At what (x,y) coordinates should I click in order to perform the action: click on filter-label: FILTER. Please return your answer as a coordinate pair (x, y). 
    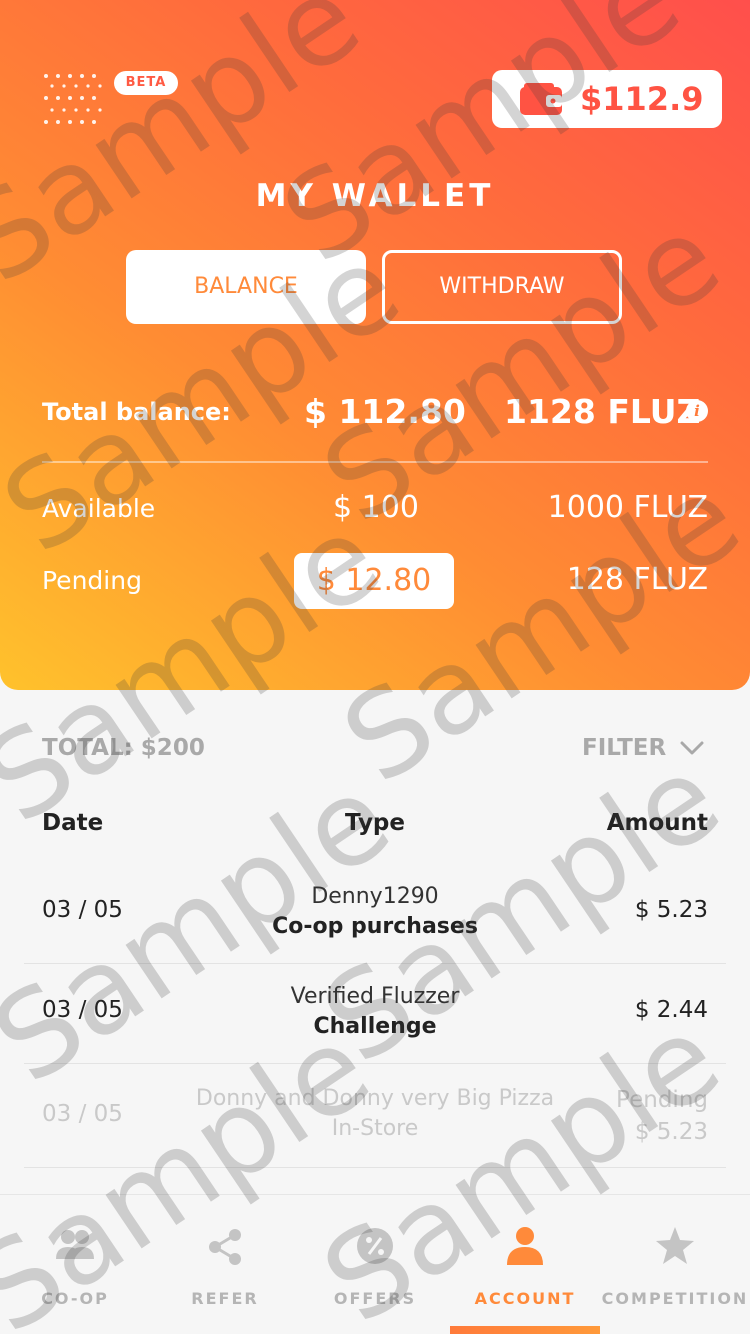
    Looking at the image, I should click on (624, 748).